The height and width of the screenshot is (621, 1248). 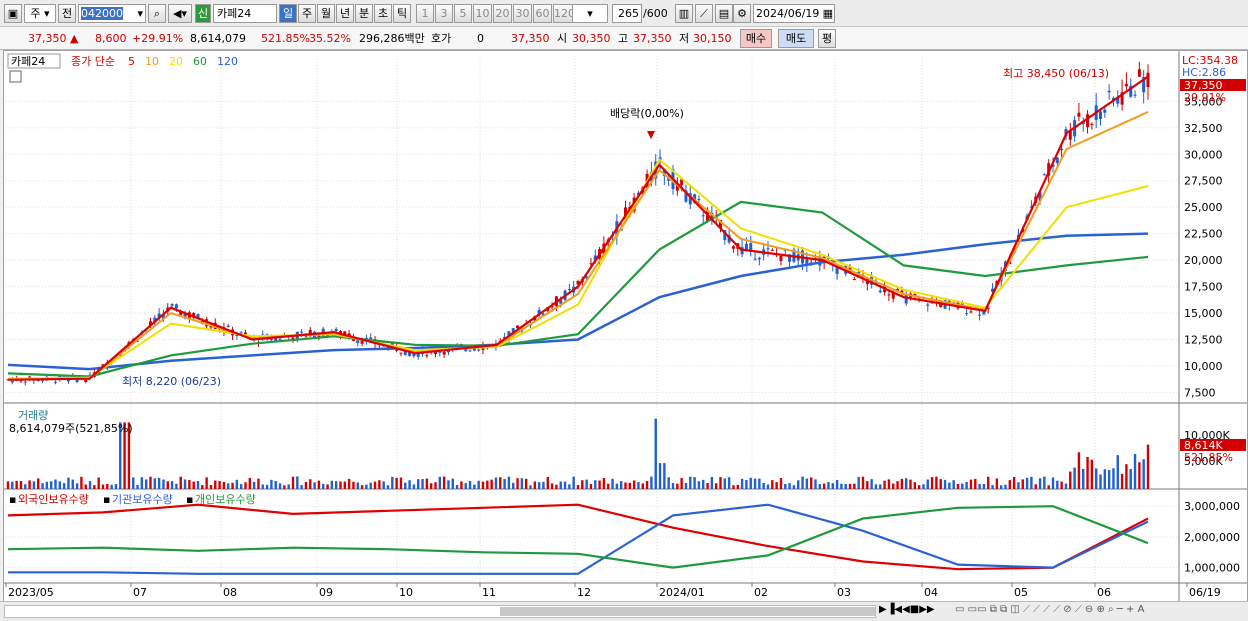 What do you see at coordinates (522, 13) in the screenshot?
I see `minute-tab-30: 30` at bounding box center [522, 13].